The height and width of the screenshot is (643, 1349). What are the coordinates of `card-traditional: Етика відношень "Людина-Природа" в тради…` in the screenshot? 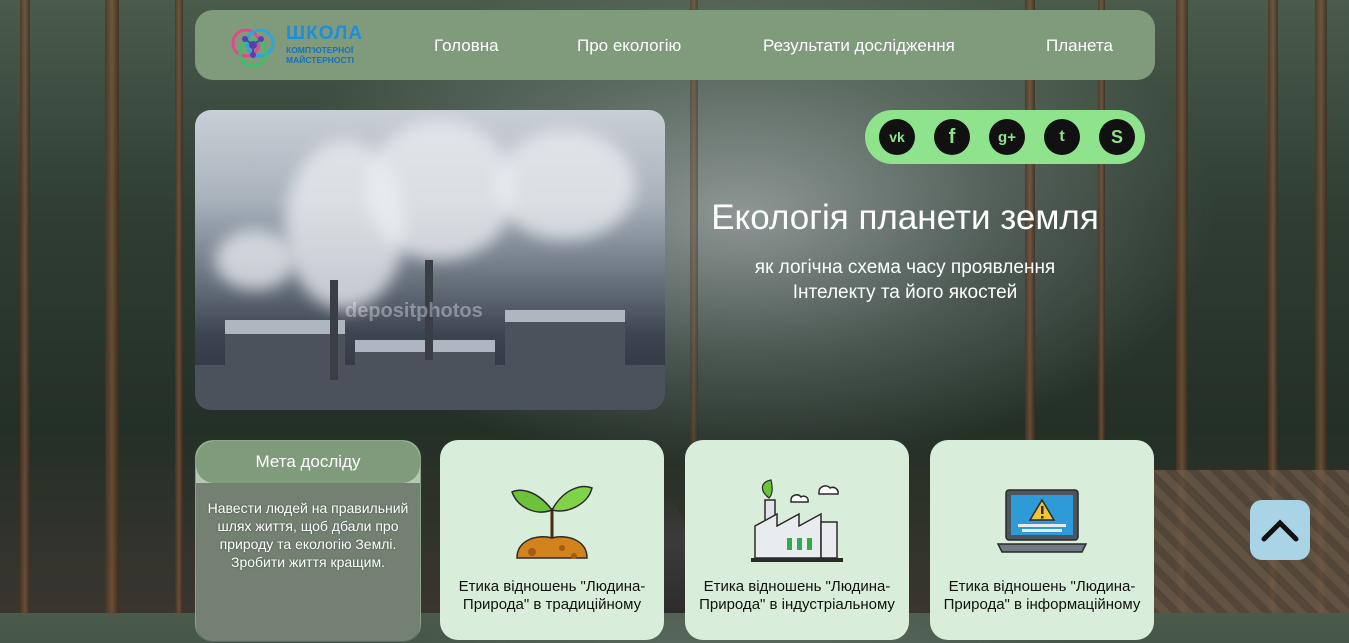 It's located at (552, 540).